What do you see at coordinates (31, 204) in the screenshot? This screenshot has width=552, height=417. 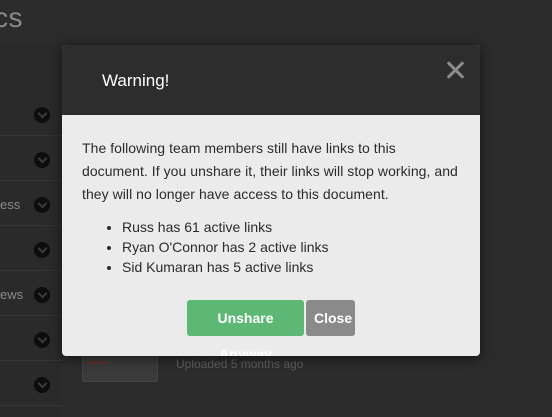 I see `sidebar-row: ess` at bounding box center [31, 204].